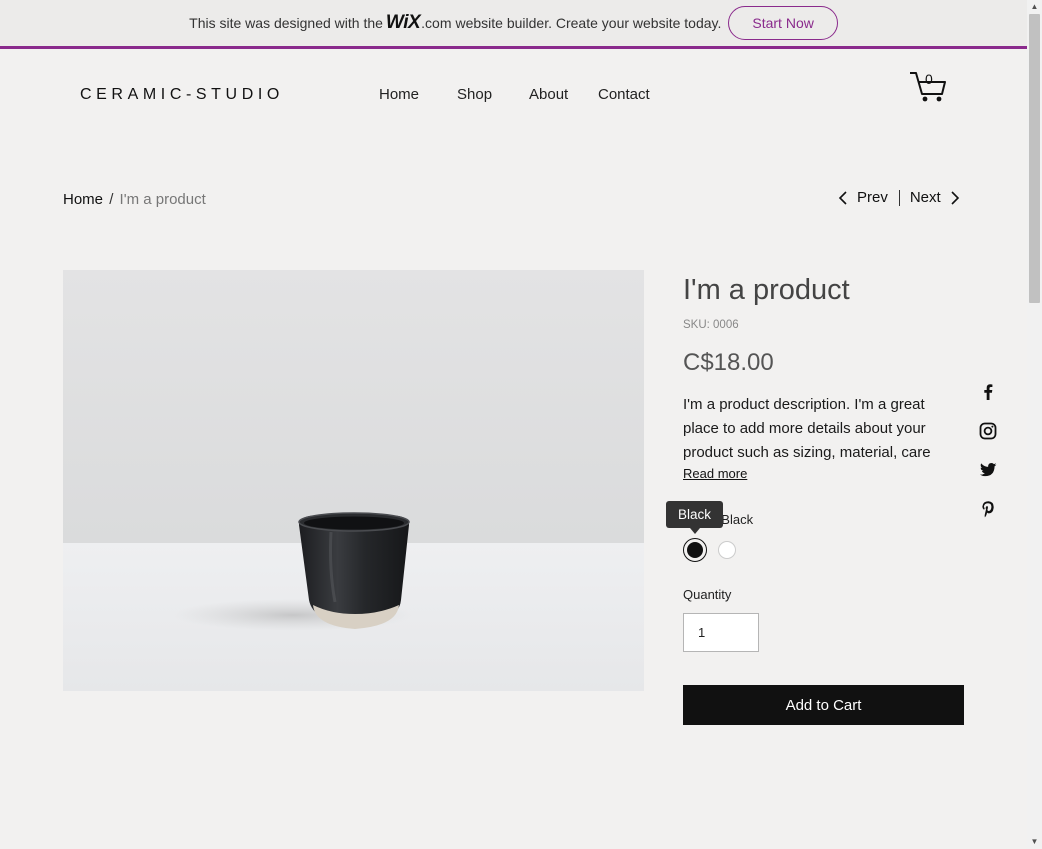 Image resolution: width=1042 pixels, height=849 pixels. What do you see at coordinates (823, 705) in the screenshot?
I see `add-to-cart-button: Add to Cart` at bounding box center [823, 705].